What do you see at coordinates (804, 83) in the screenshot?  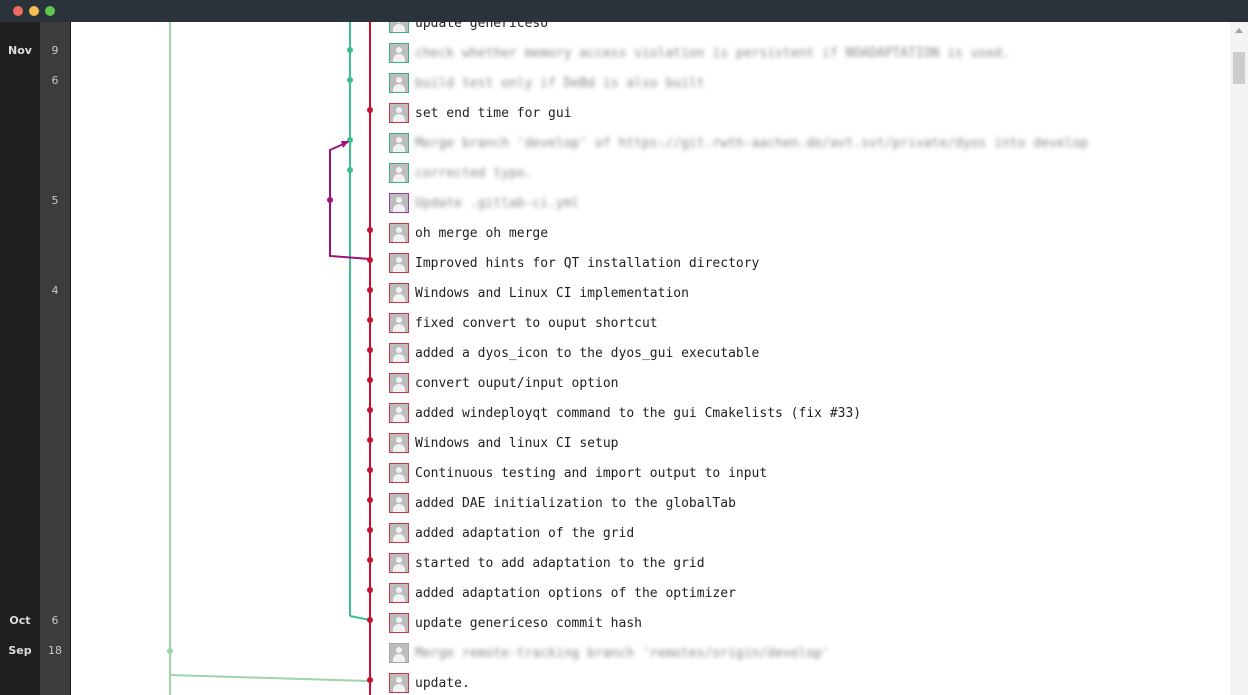 I see `commit-row: build test only if DeBd is also built` at bounding box center [804, 83].